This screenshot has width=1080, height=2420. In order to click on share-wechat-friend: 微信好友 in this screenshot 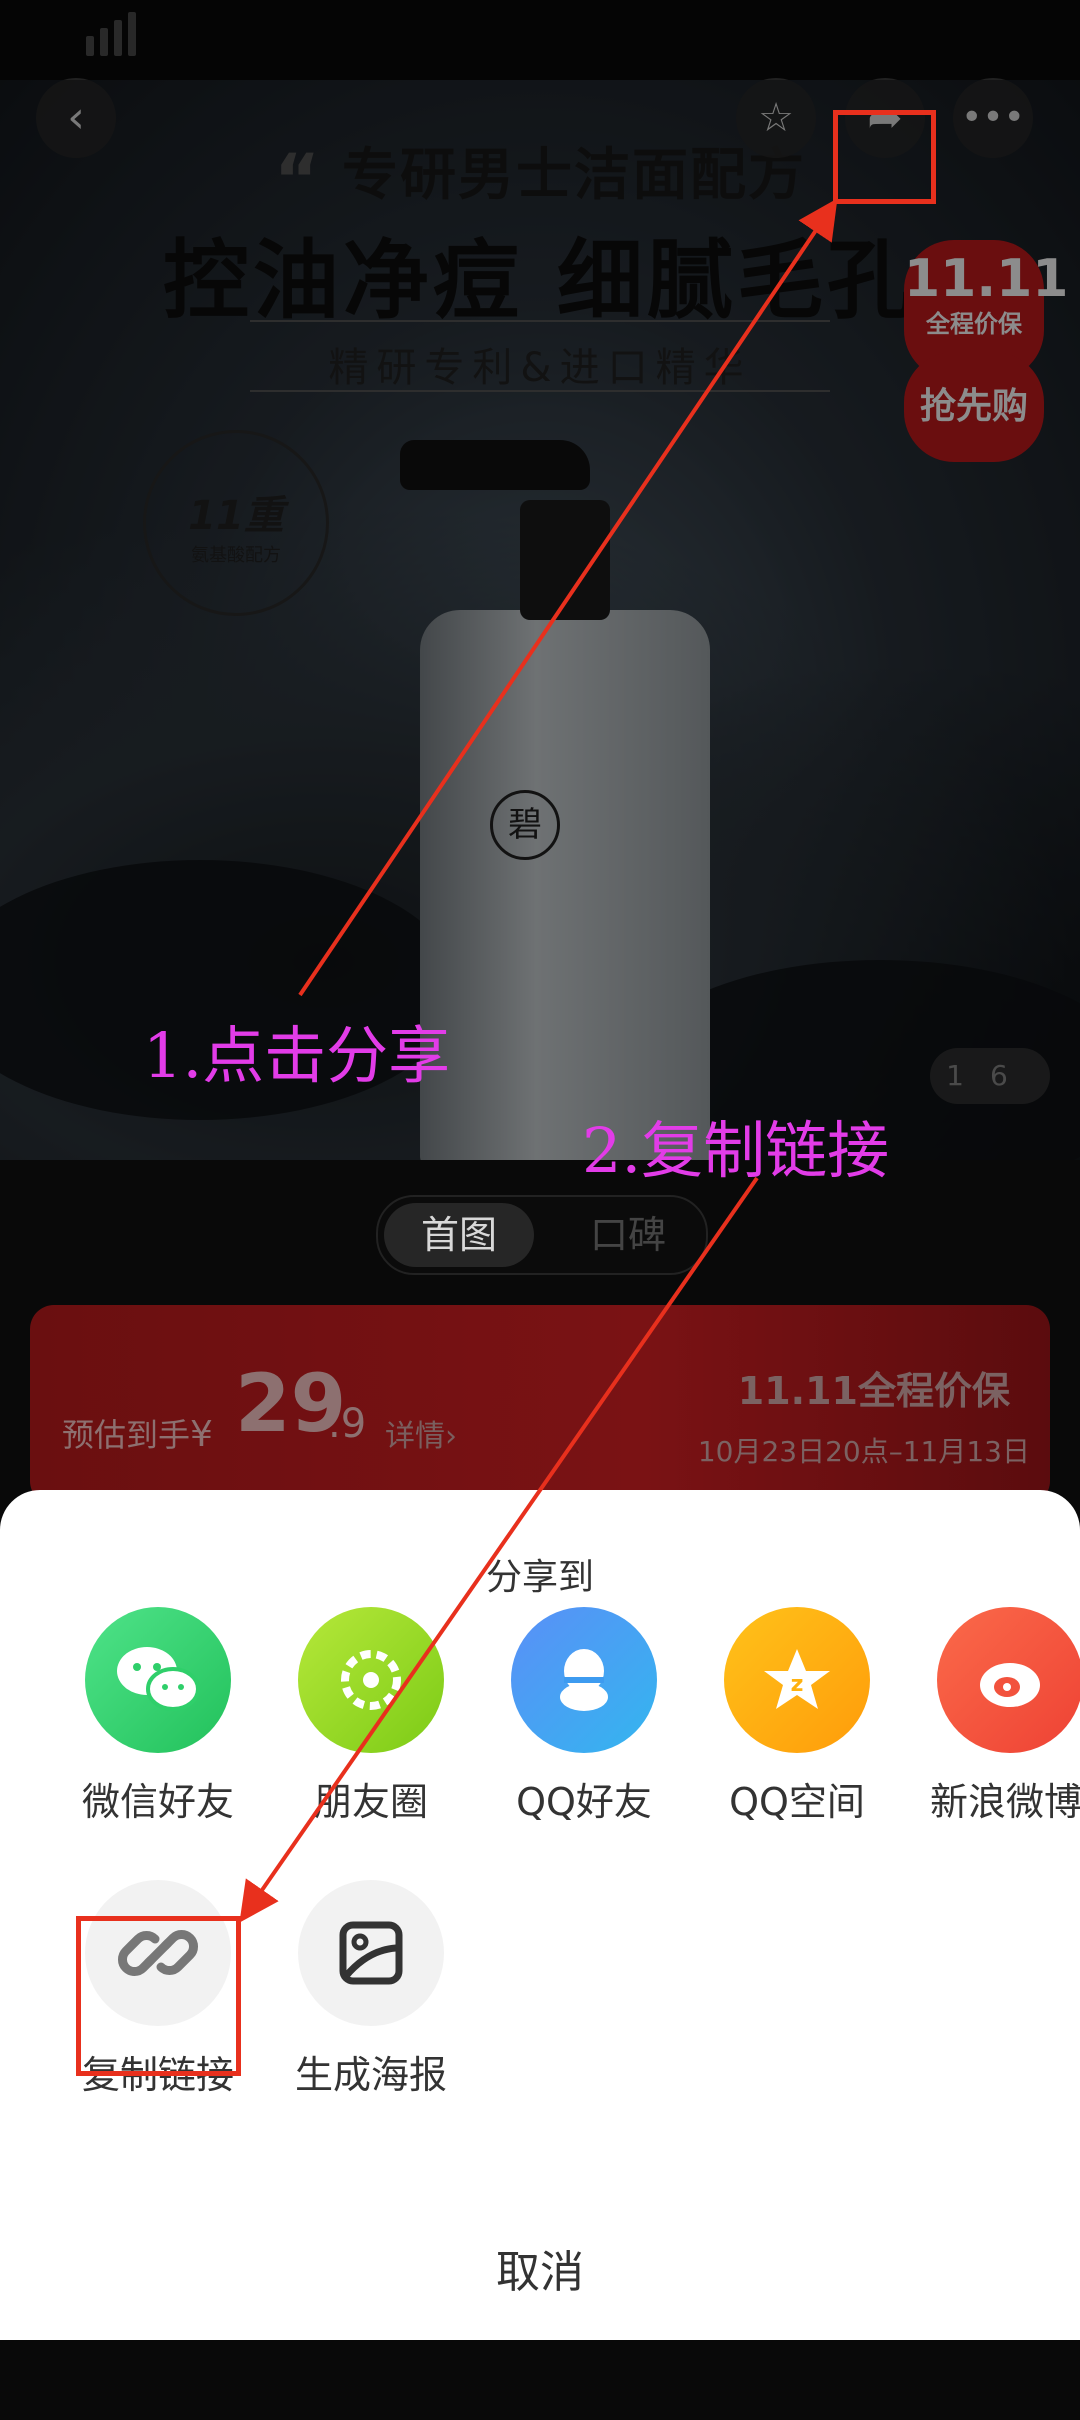, I will do `click(158, 1716)`.